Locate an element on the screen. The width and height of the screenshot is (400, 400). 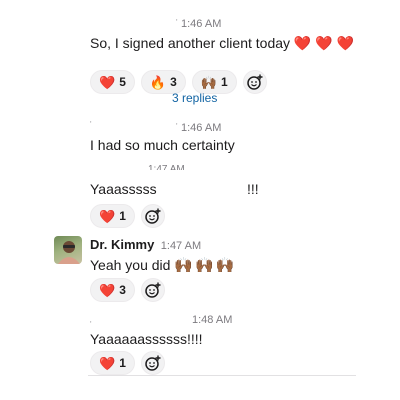
message-body: Yaaasssss is located at coordinates (123, 189).